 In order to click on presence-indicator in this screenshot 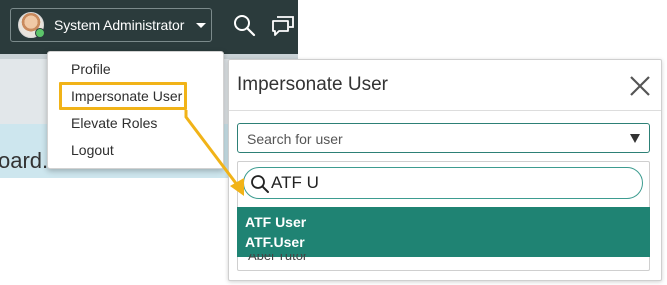, I will do `click(40, 33)`.